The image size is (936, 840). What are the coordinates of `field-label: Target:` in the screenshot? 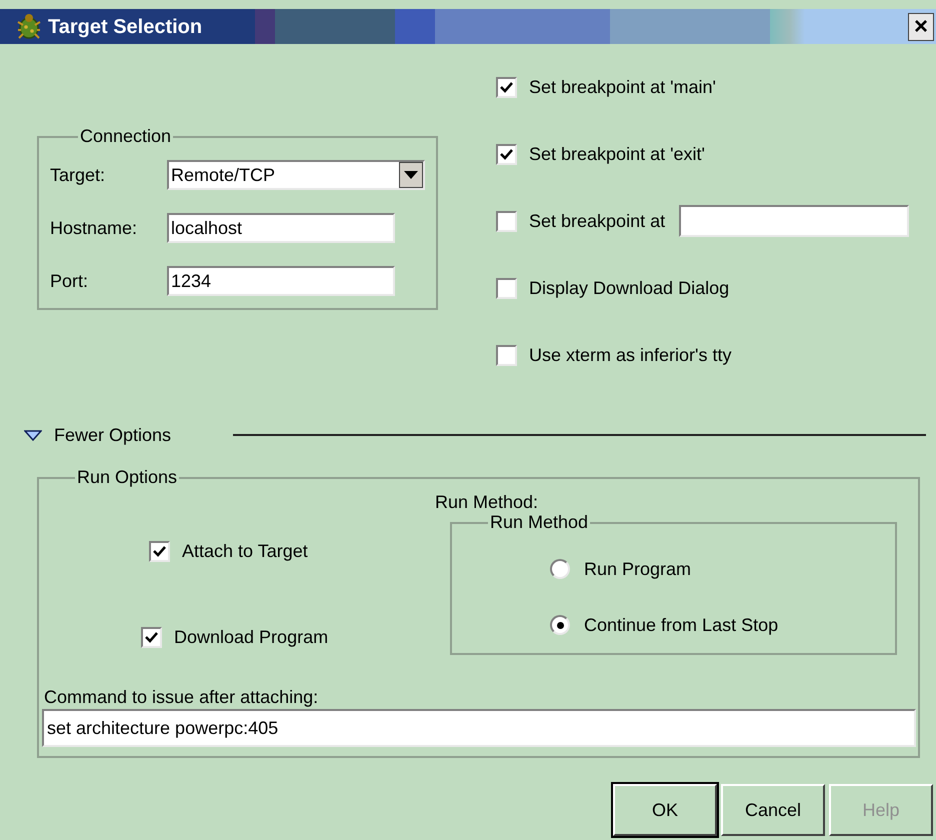 It's located at (78, 175).